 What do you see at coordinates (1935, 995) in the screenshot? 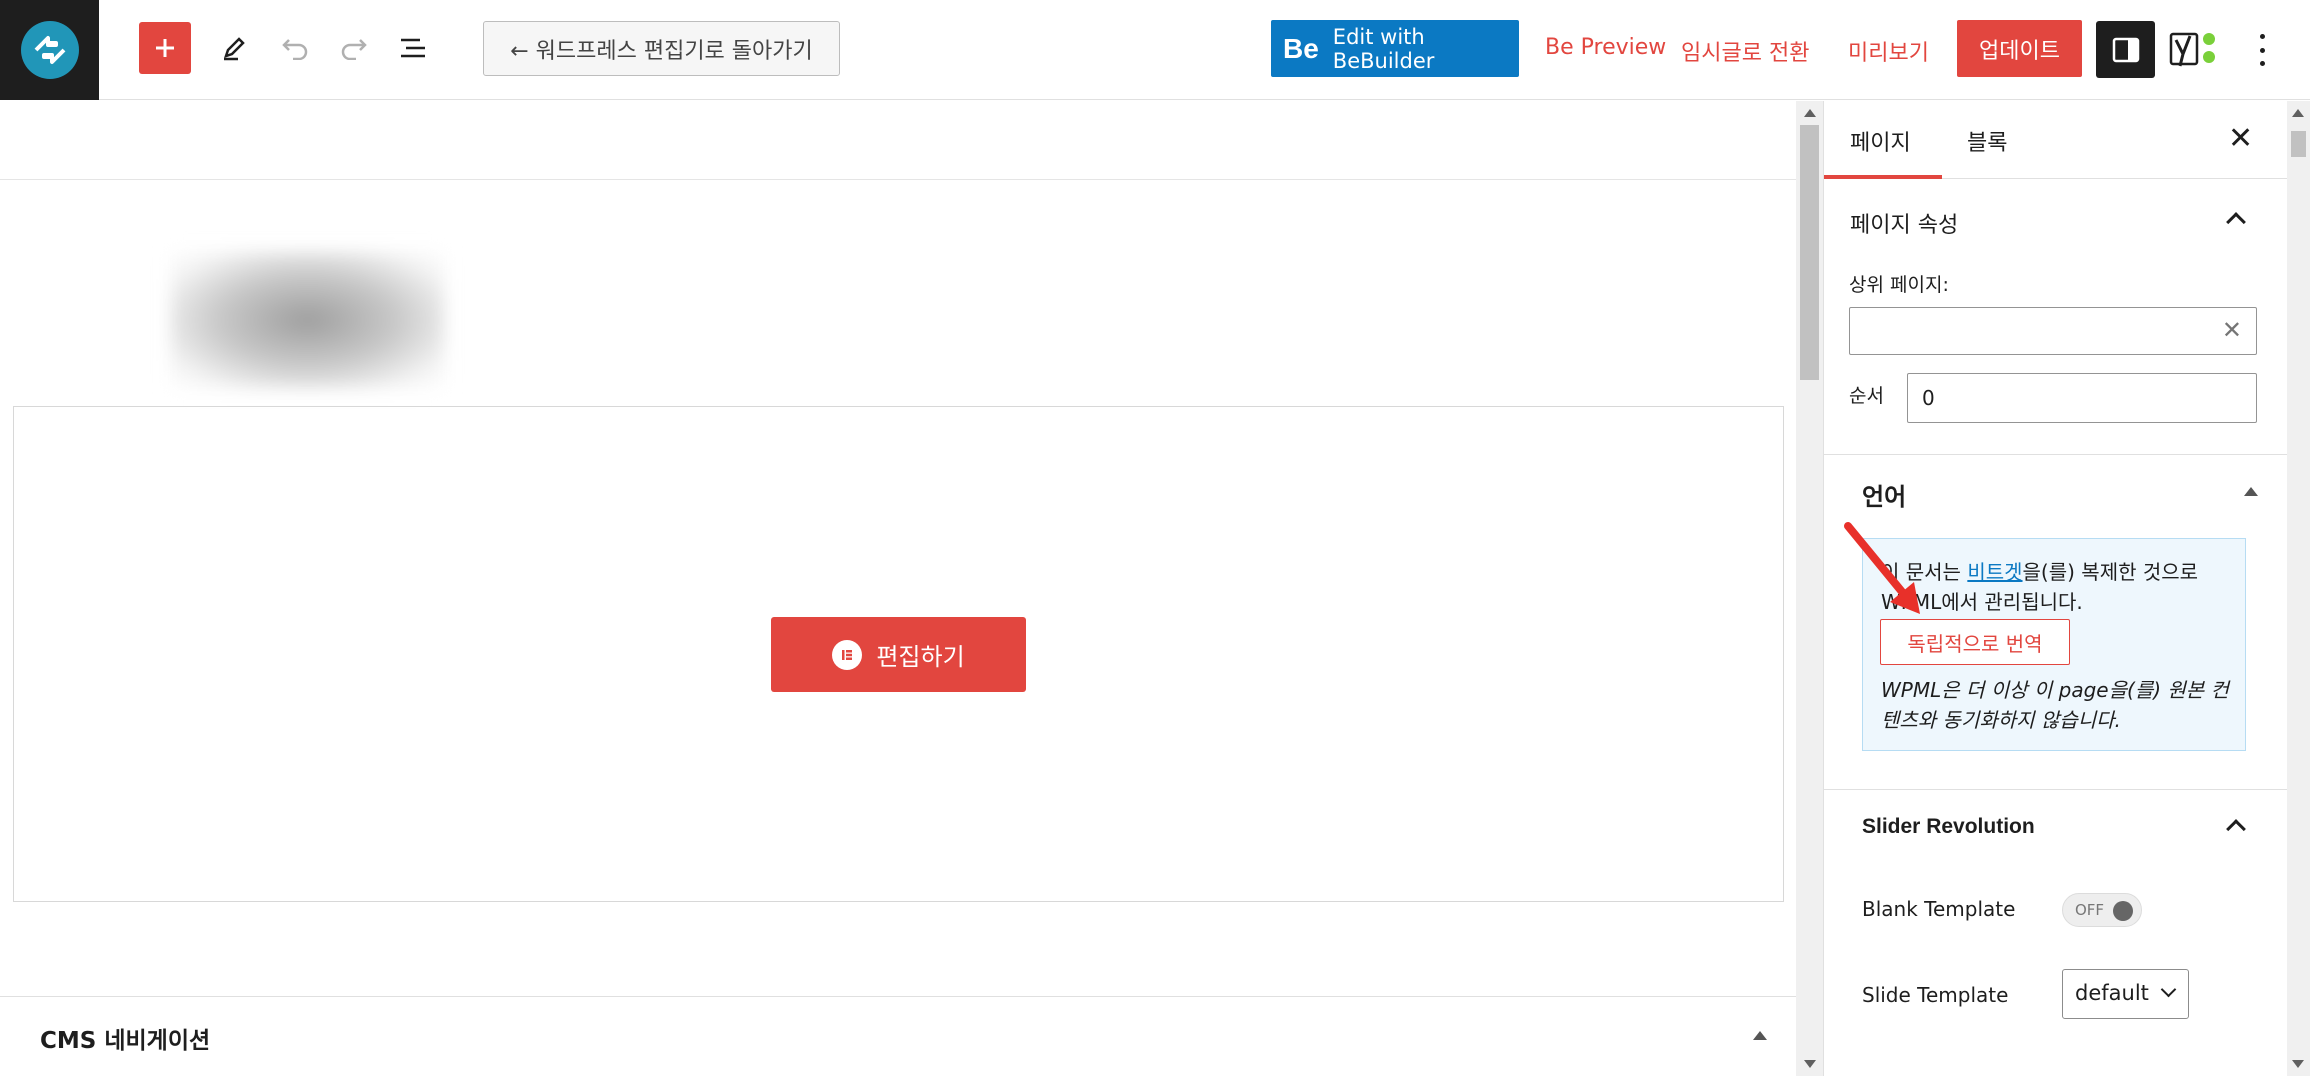
I see `slide-template-label: Slide Template` at bounding box center [1935, 995].